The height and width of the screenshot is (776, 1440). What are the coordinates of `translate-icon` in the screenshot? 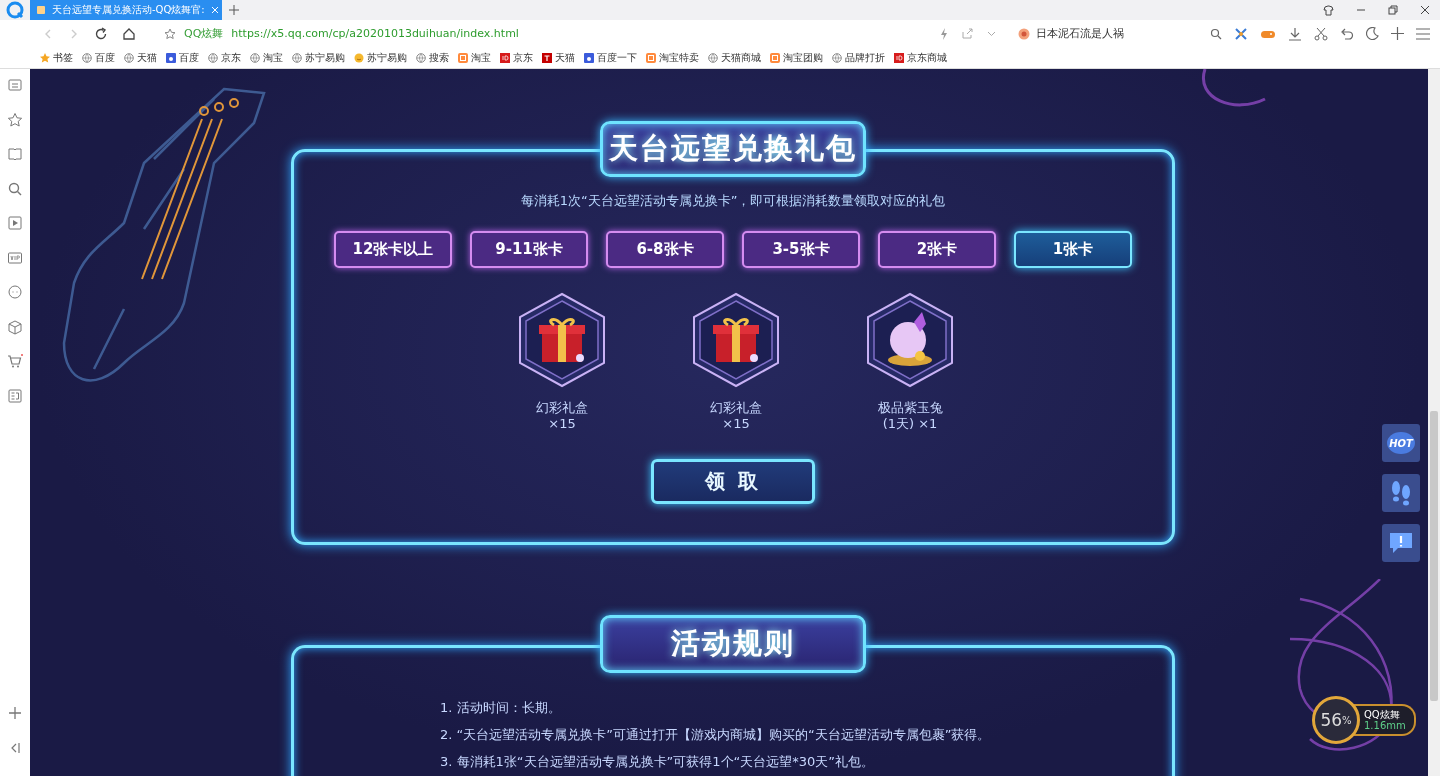 It's located at (15, 395).